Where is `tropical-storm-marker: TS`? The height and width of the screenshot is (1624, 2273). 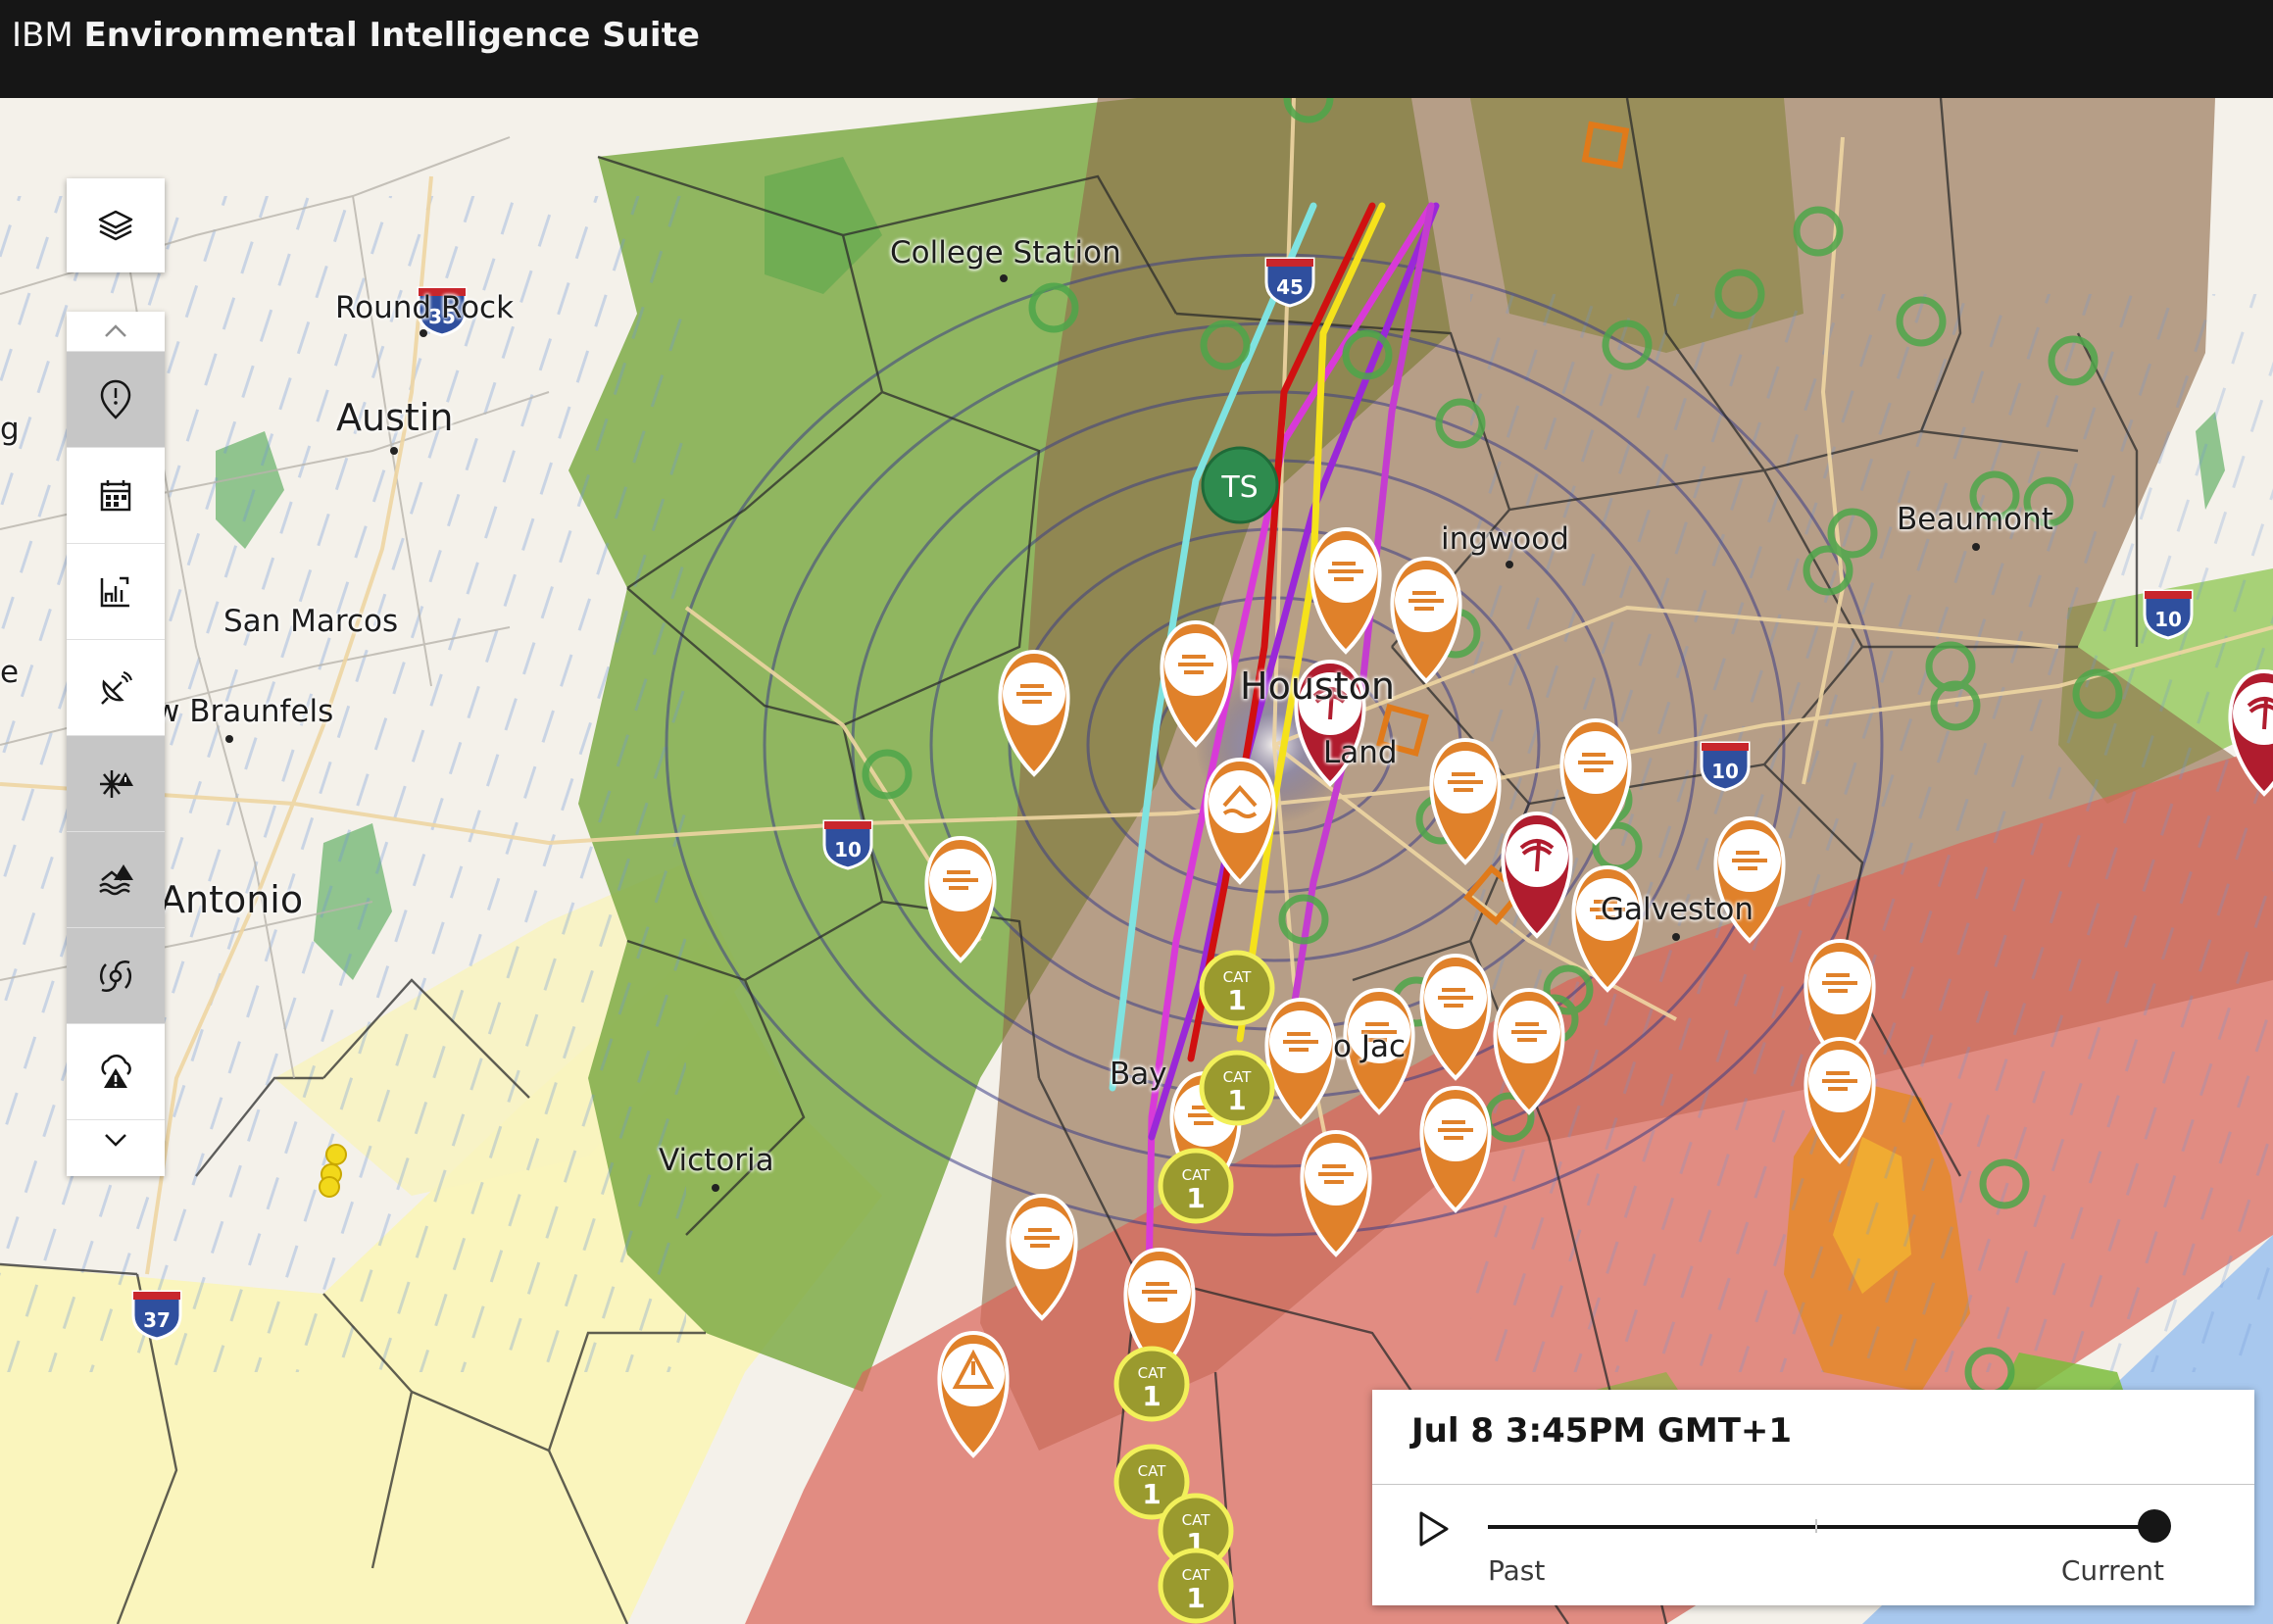
tropical-storm-marker: TS is located at coordinates (1240, 485).